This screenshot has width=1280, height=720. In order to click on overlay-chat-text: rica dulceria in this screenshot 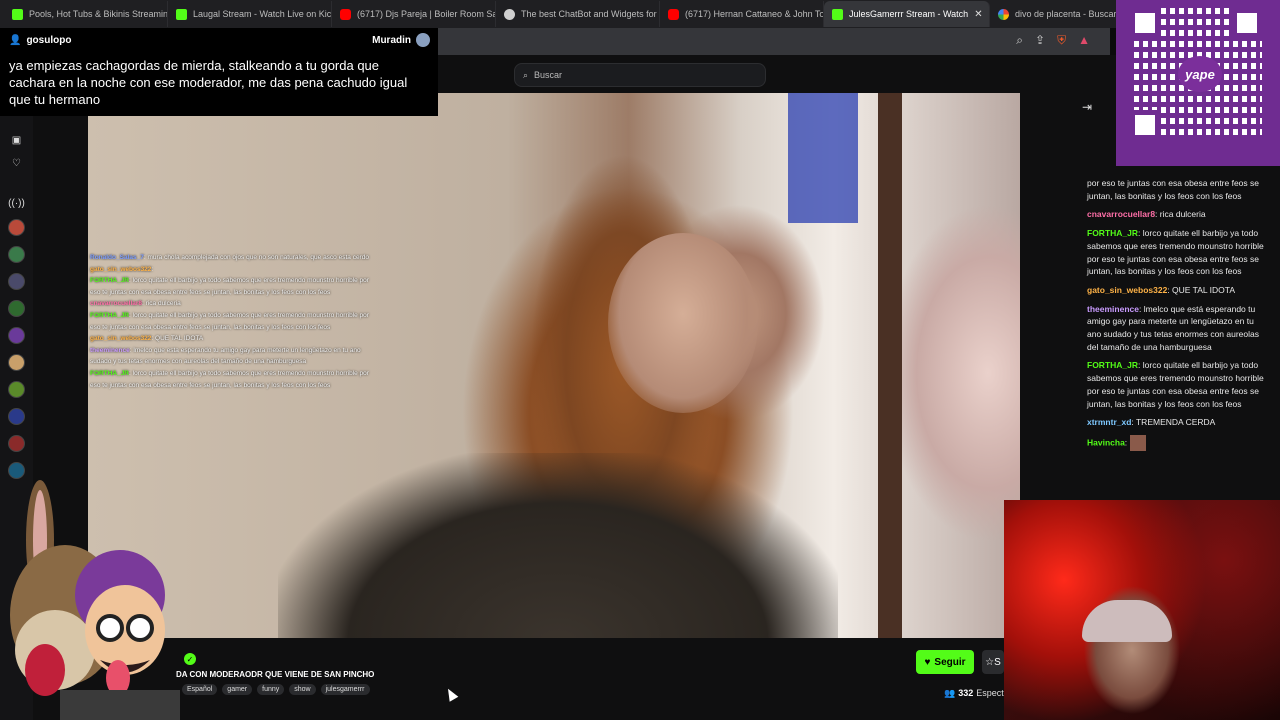, I will do `click(163, 304)`.